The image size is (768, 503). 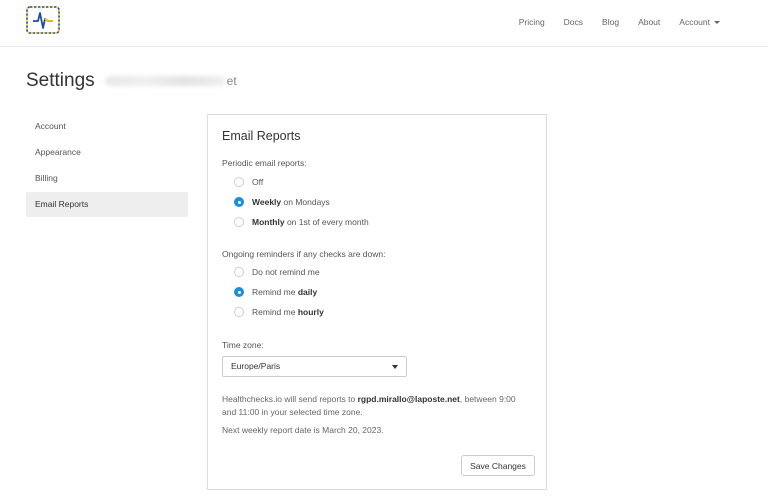 I want to click on radio-reports-monthly: Monthly on 1st of every month, so click(x=301, y=222).